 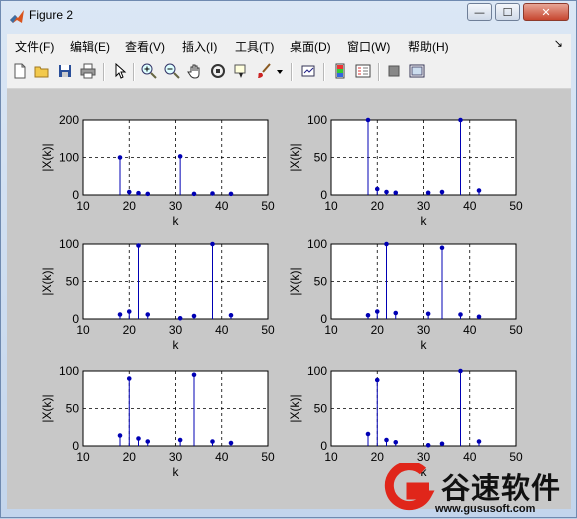 I want to click on dropdown-icon, so click(x=280, y=71).